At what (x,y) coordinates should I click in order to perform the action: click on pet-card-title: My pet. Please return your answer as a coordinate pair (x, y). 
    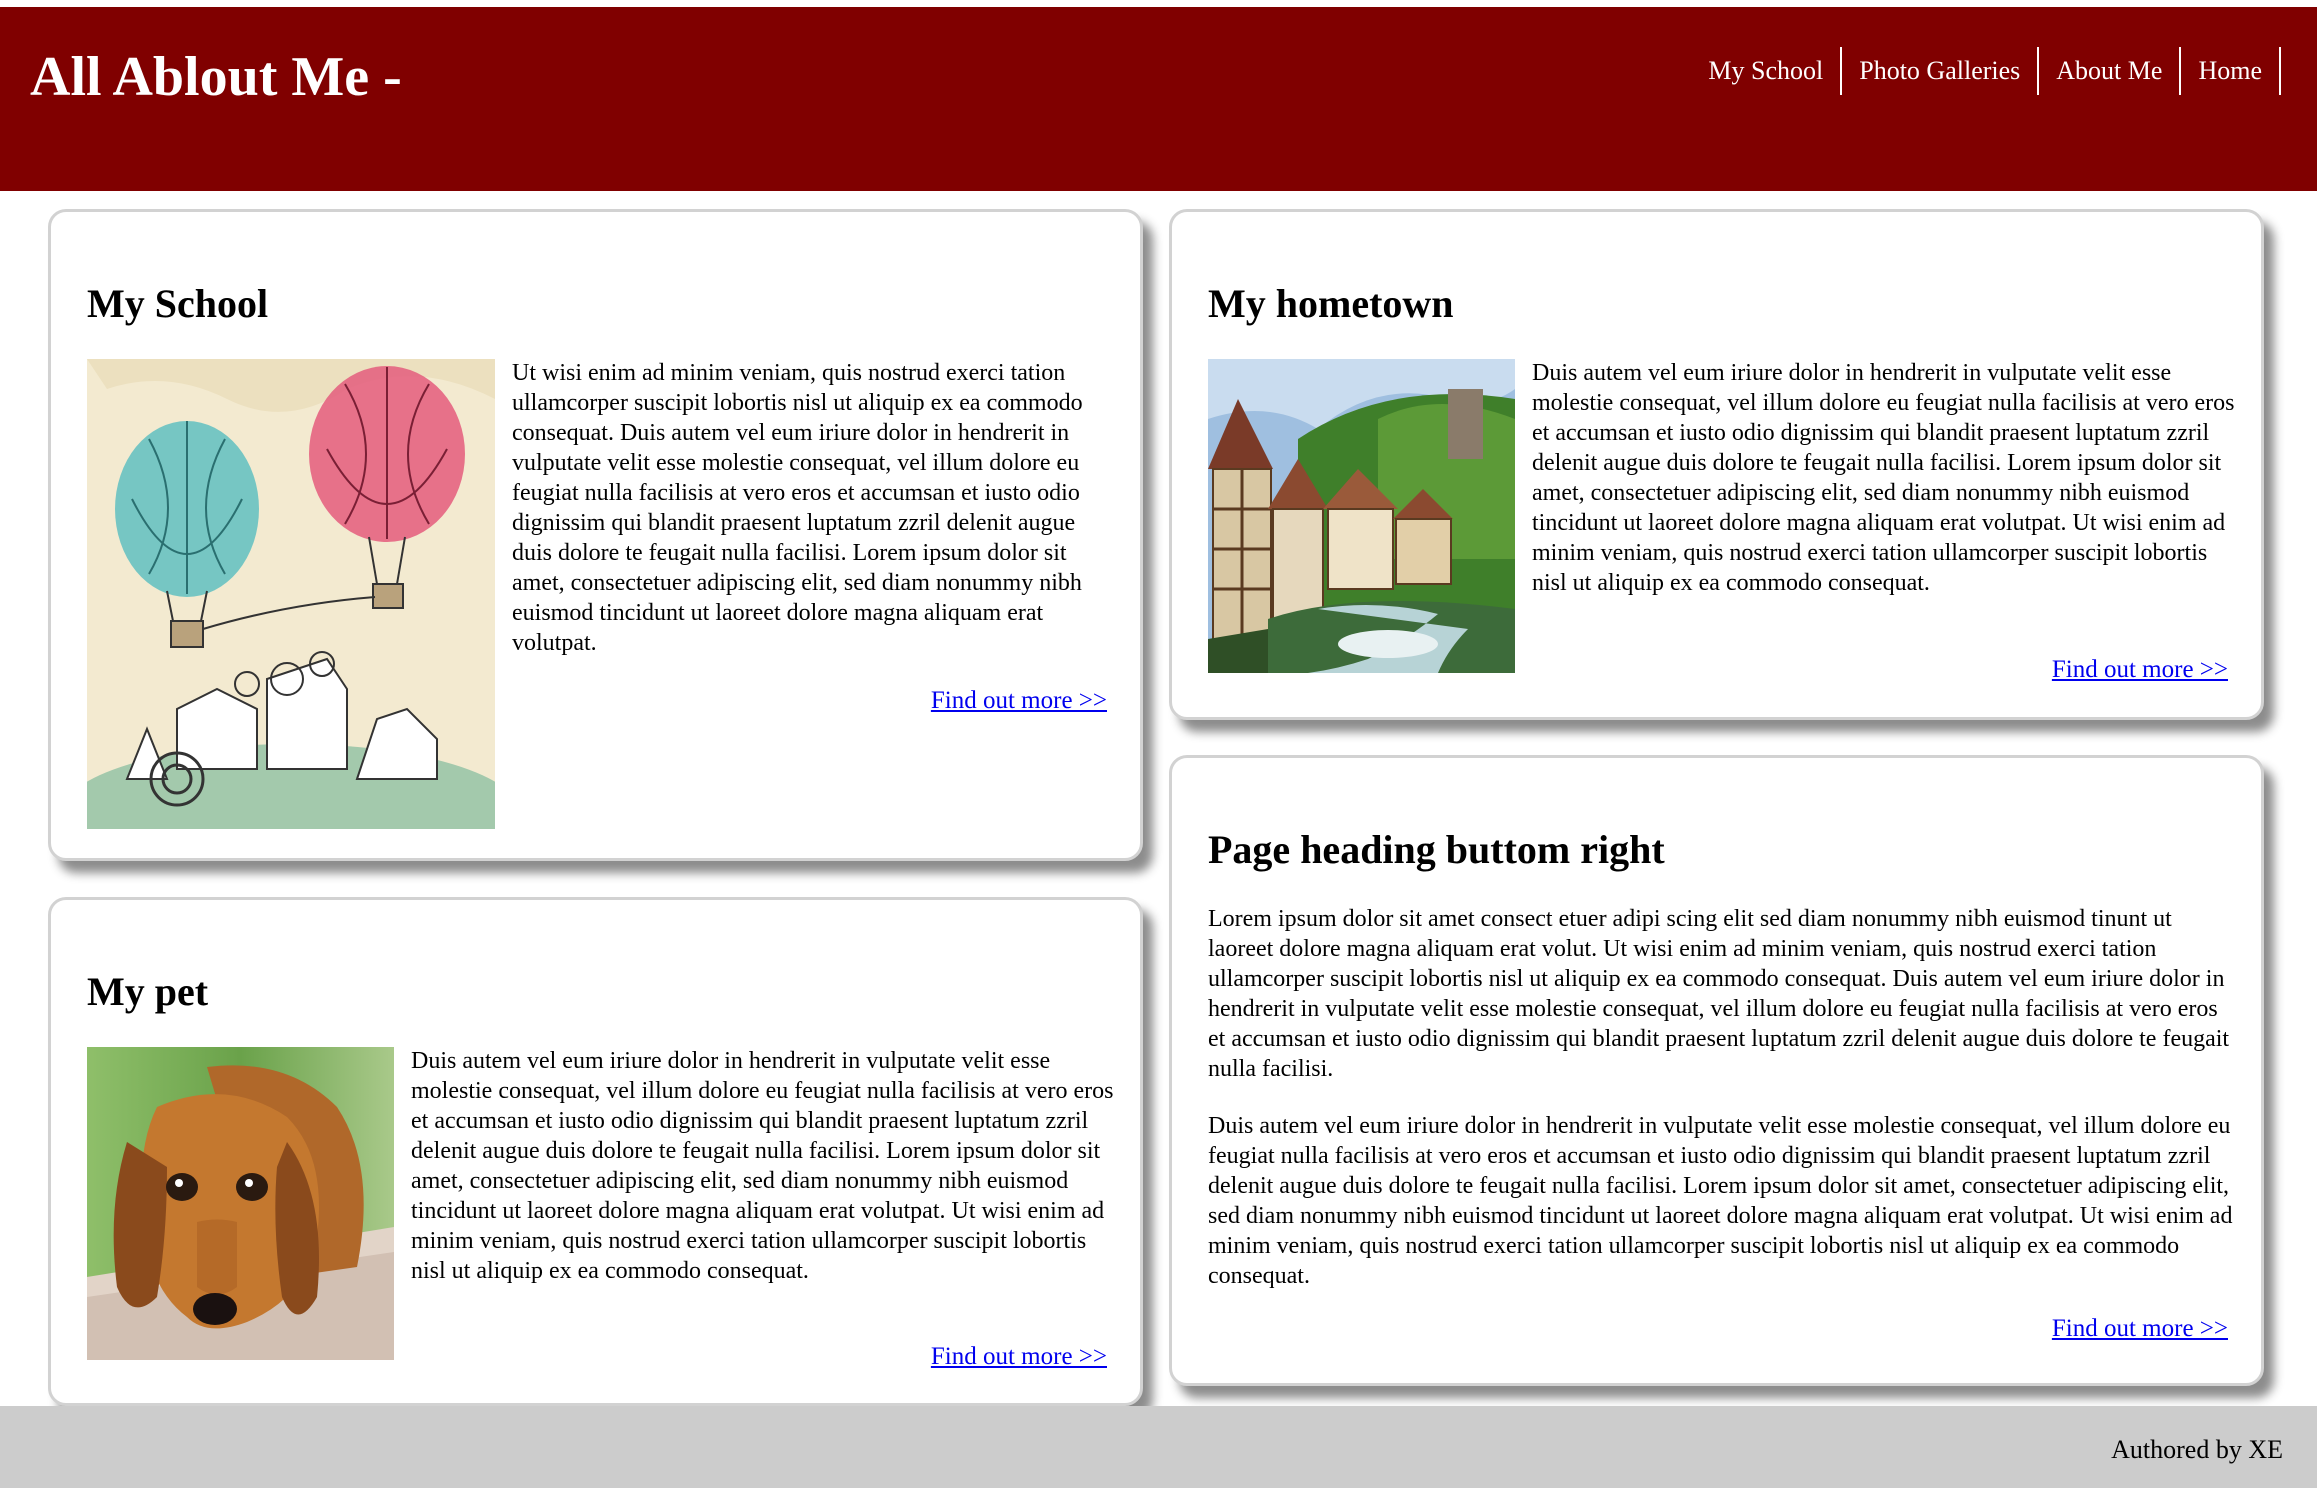
    Looking at the image, I should click on (148, 991).